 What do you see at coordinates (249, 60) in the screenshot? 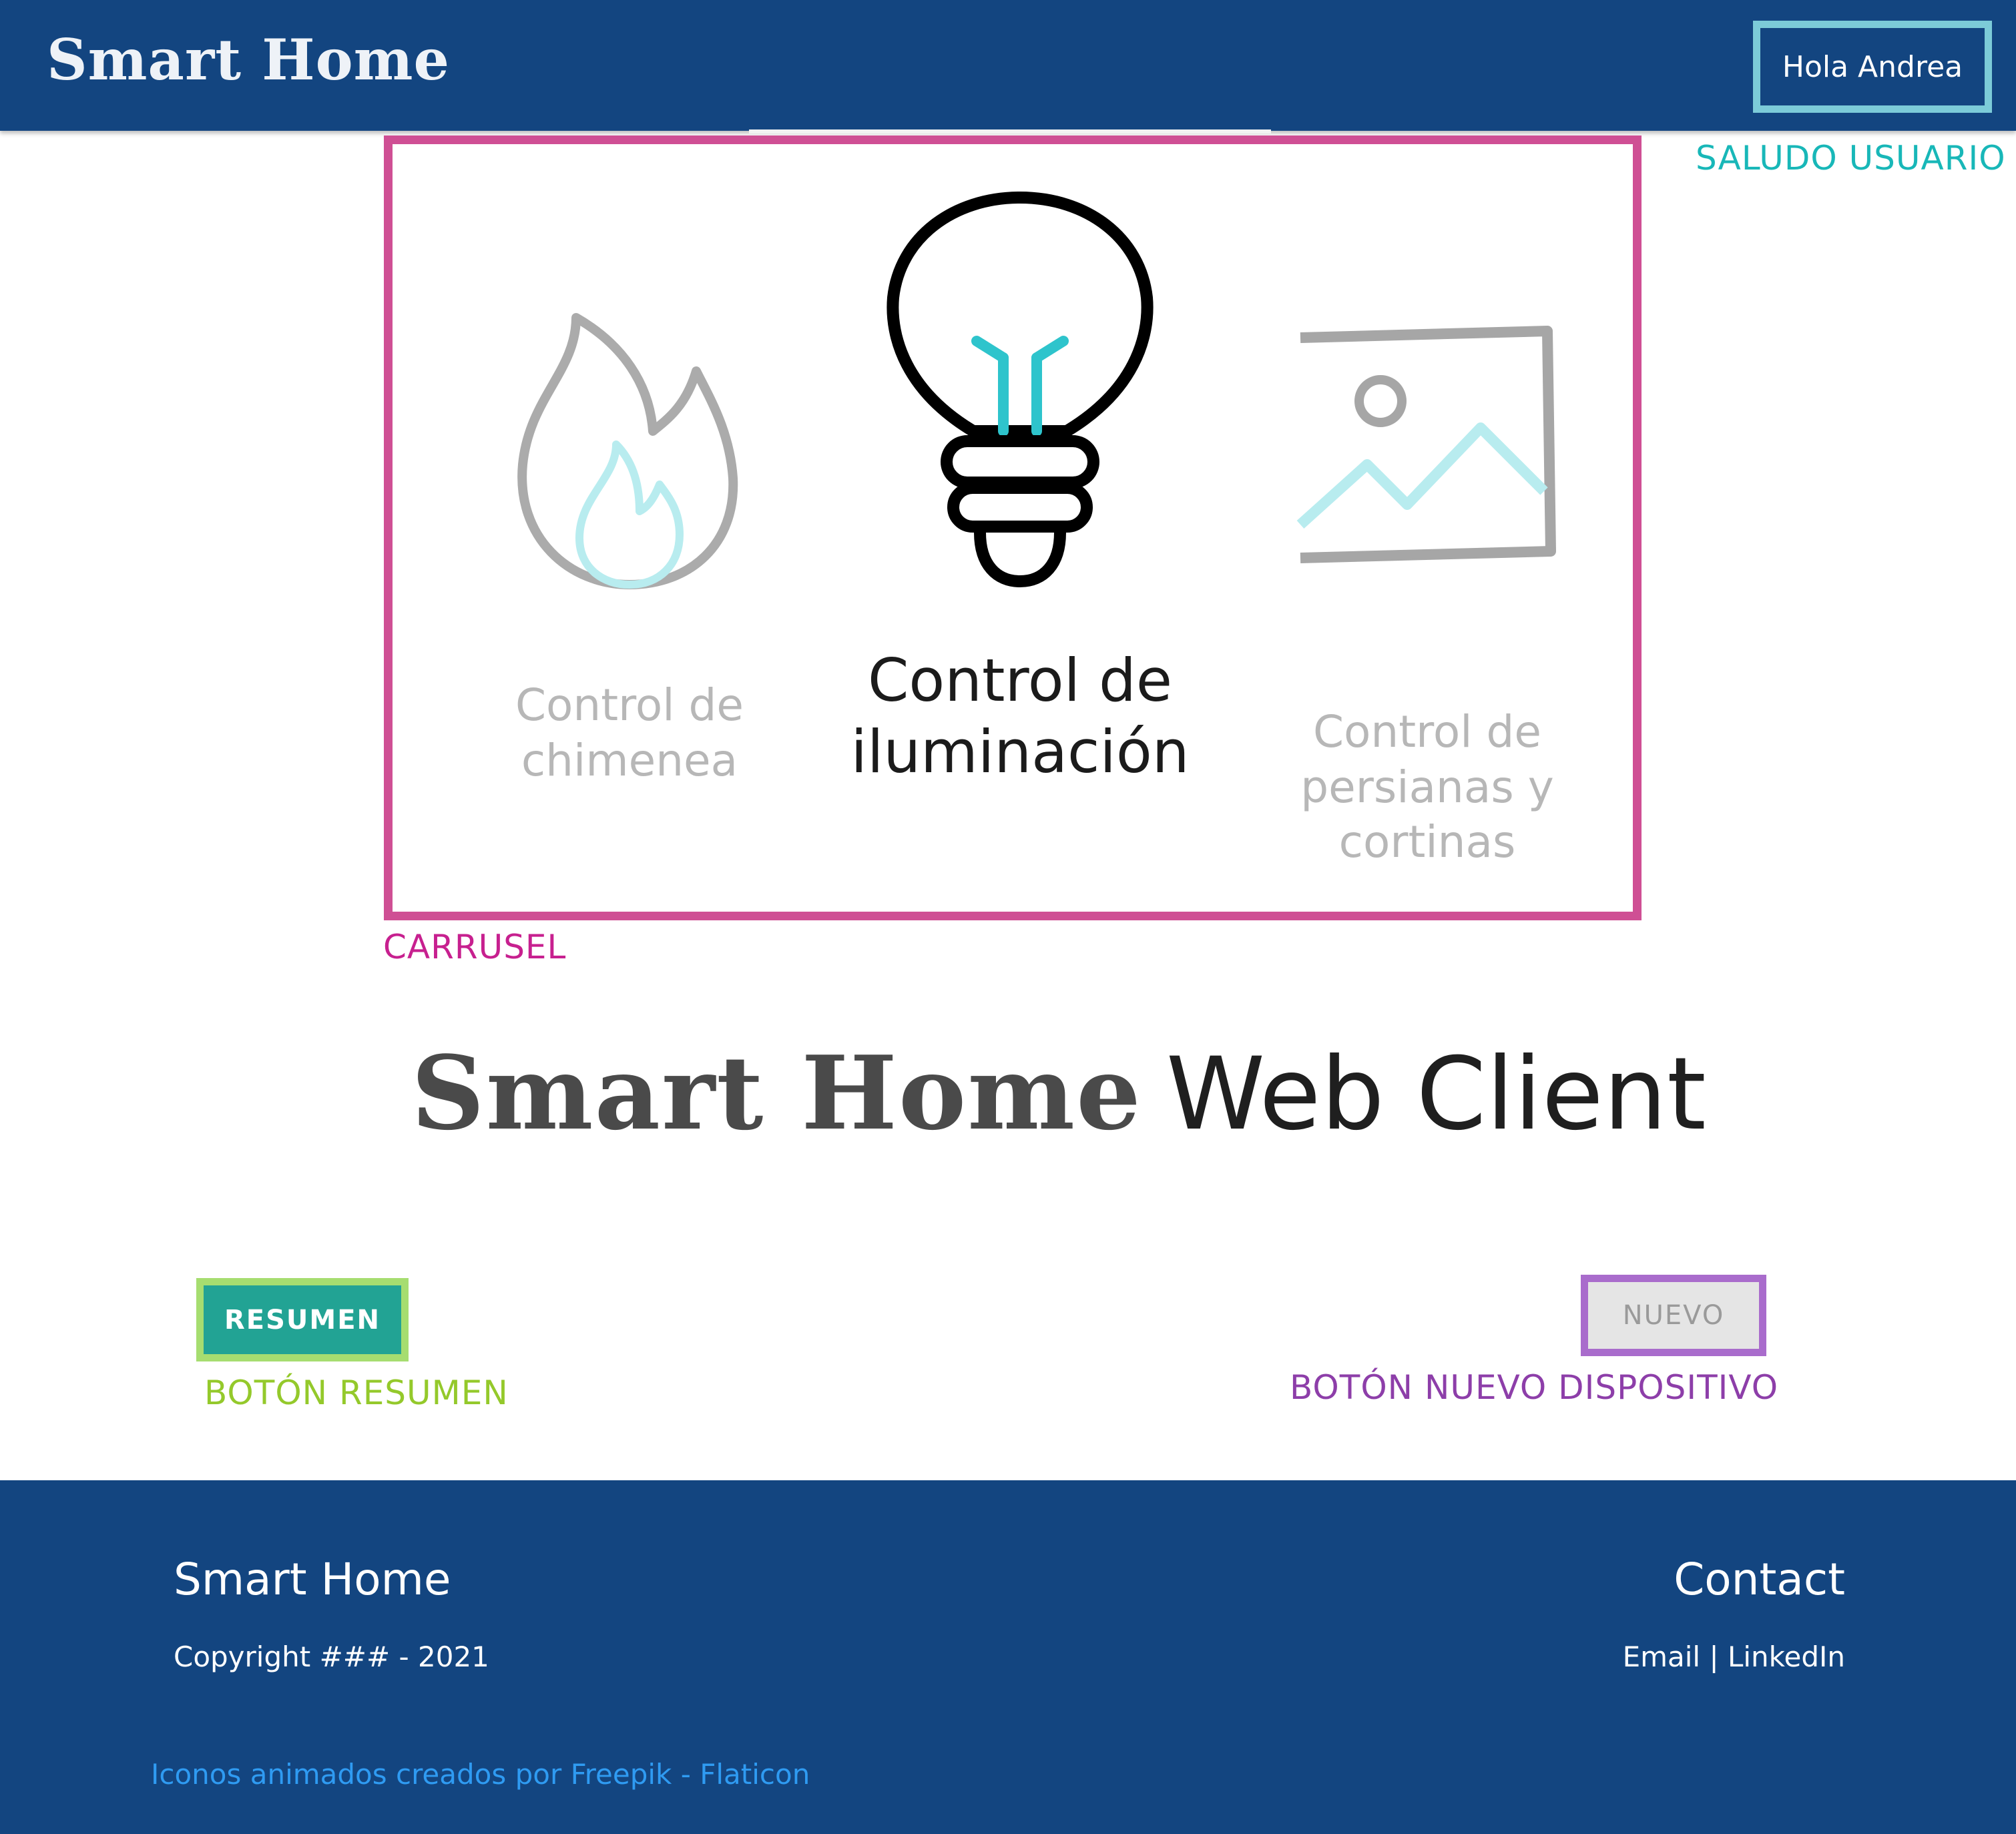
I see `navbar-brand: Smart Home` at bounding box center [249, 60].